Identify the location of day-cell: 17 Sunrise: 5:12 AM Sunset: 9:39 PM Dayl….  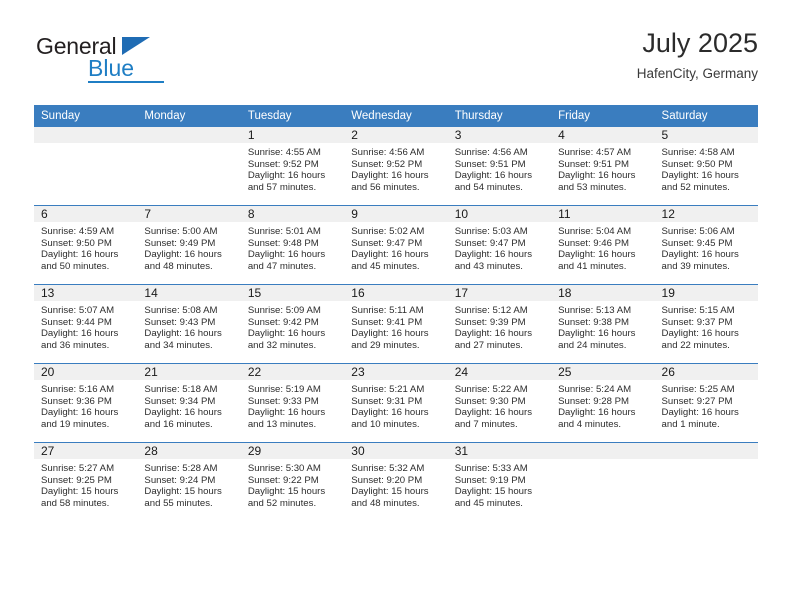
(499, 324).